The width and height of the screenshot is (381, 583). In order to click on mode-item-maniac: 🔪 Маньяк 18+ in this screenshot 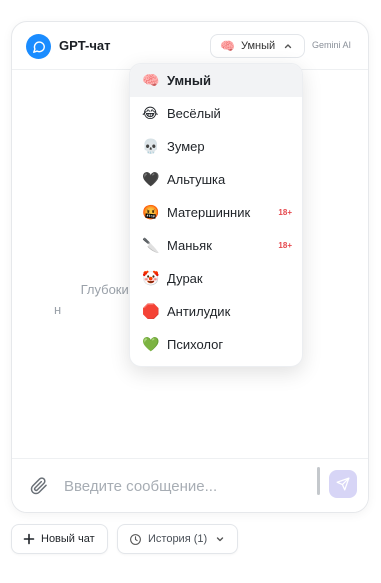, I will do `click(216, 245)`.